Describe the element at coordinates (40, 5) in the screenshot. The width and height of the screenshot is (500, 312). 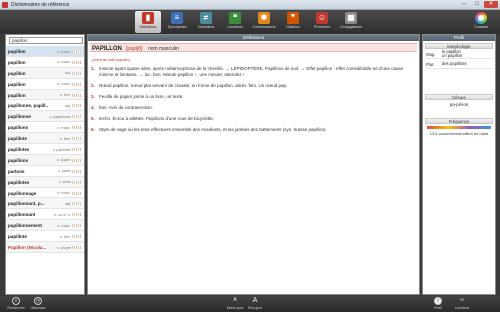
I see `window-title: Dictionnaires de référence` at that location.